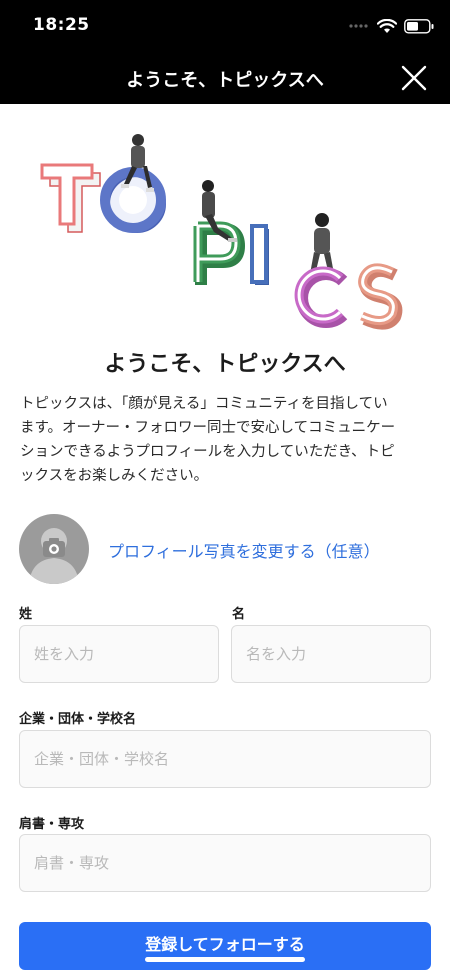 This screenshot has width=450, height=972. I want to click on nav-bar: ようこそ、トピックスへ, so click(225, 78).